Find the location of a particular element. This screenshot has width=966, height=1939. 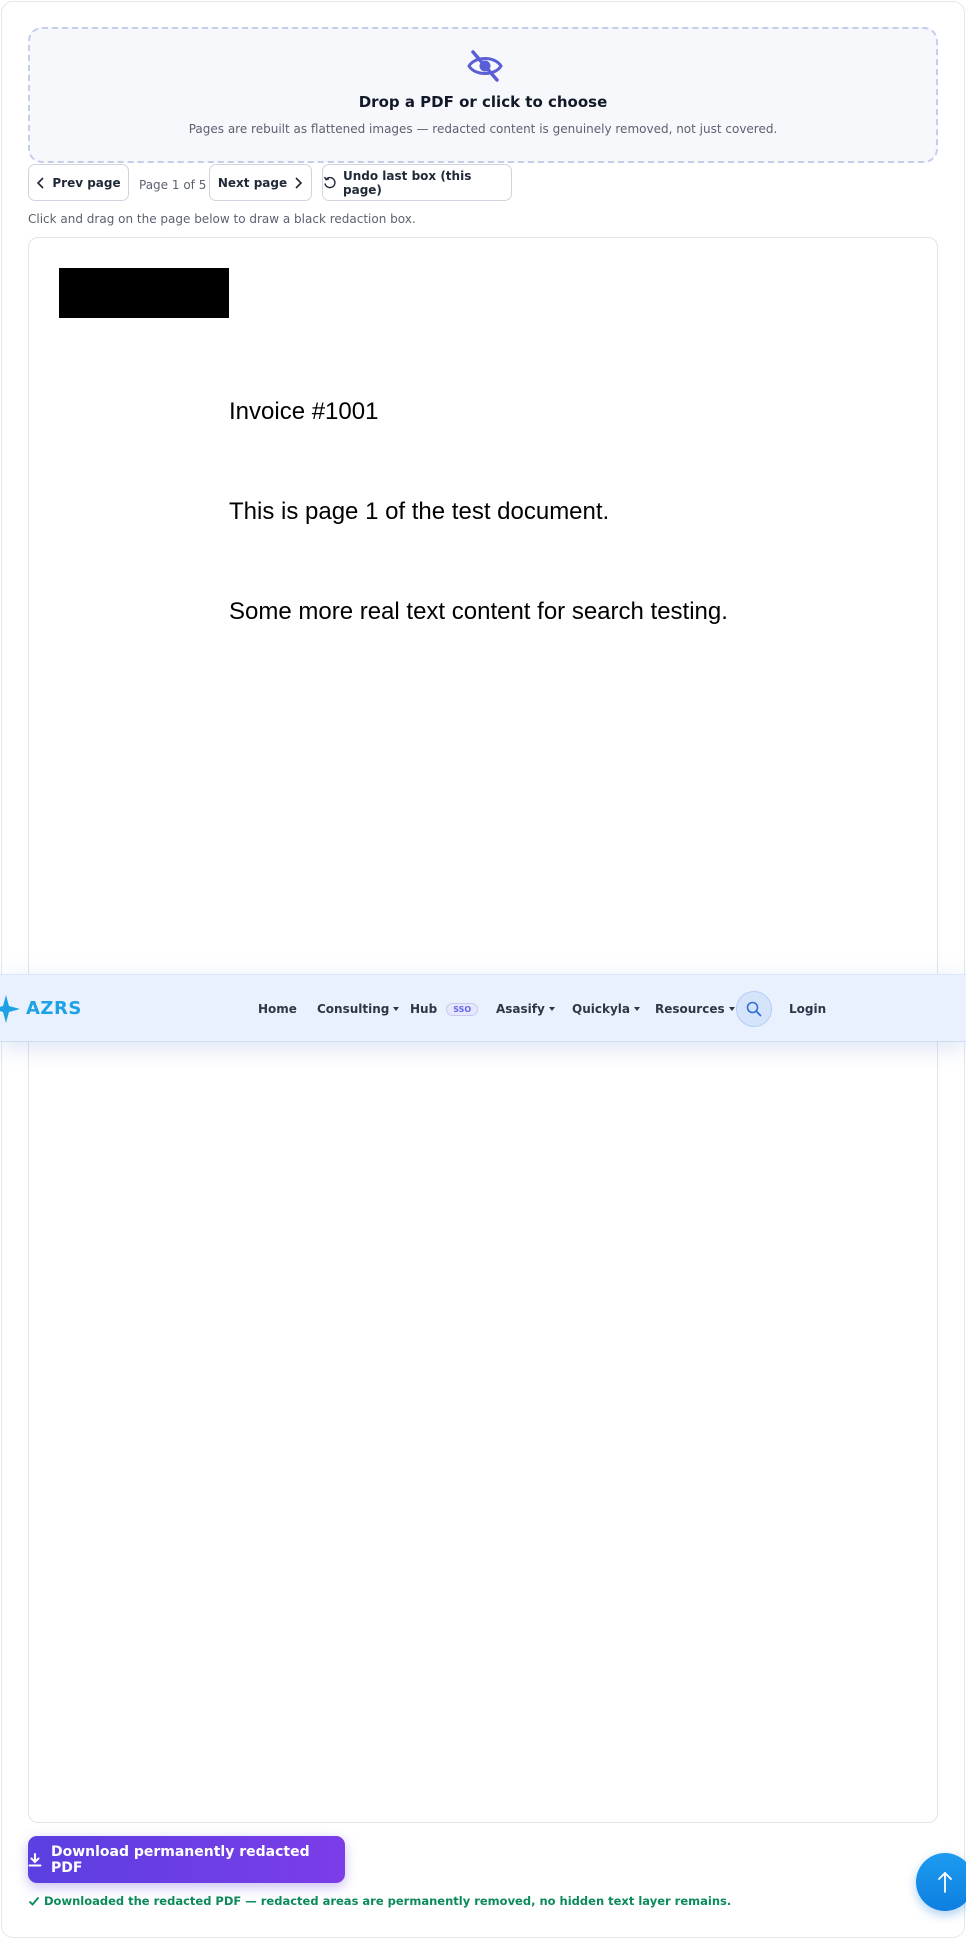

nav-item-home: Home is located at coordinates (277, 1009).